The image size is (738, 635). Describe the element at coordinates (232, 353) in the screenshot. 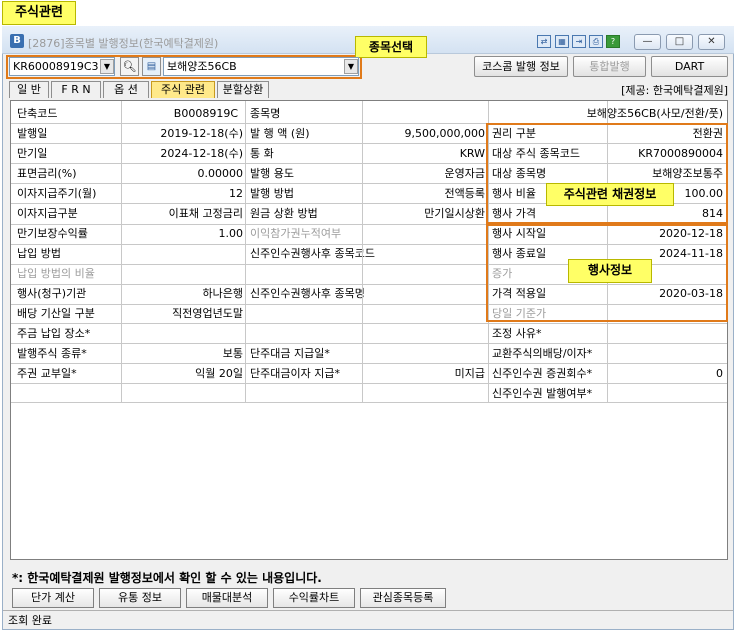

I see `left3-value: 보통` at that location.